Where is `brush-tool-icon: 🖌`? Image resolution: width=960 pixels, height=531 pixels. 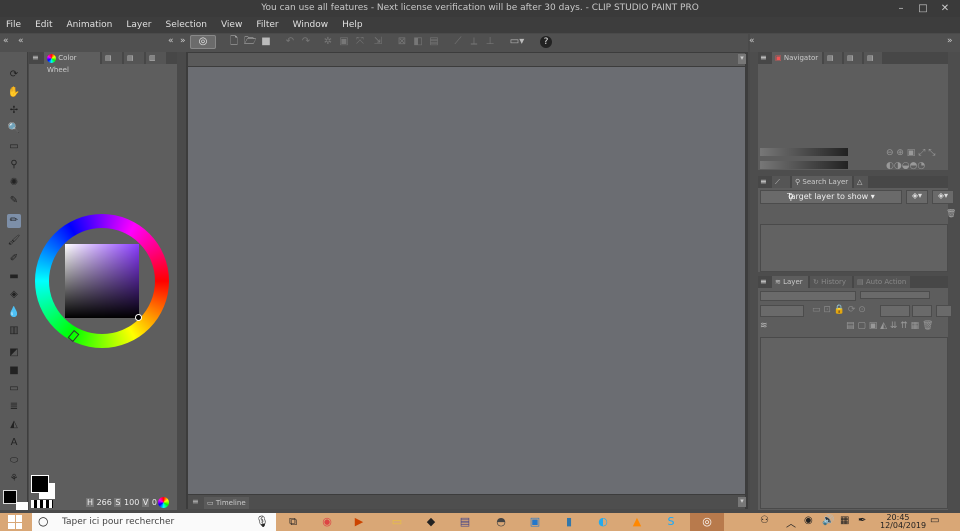
brush-tool-icon: 🖌 is located at coordinates (14, 241).